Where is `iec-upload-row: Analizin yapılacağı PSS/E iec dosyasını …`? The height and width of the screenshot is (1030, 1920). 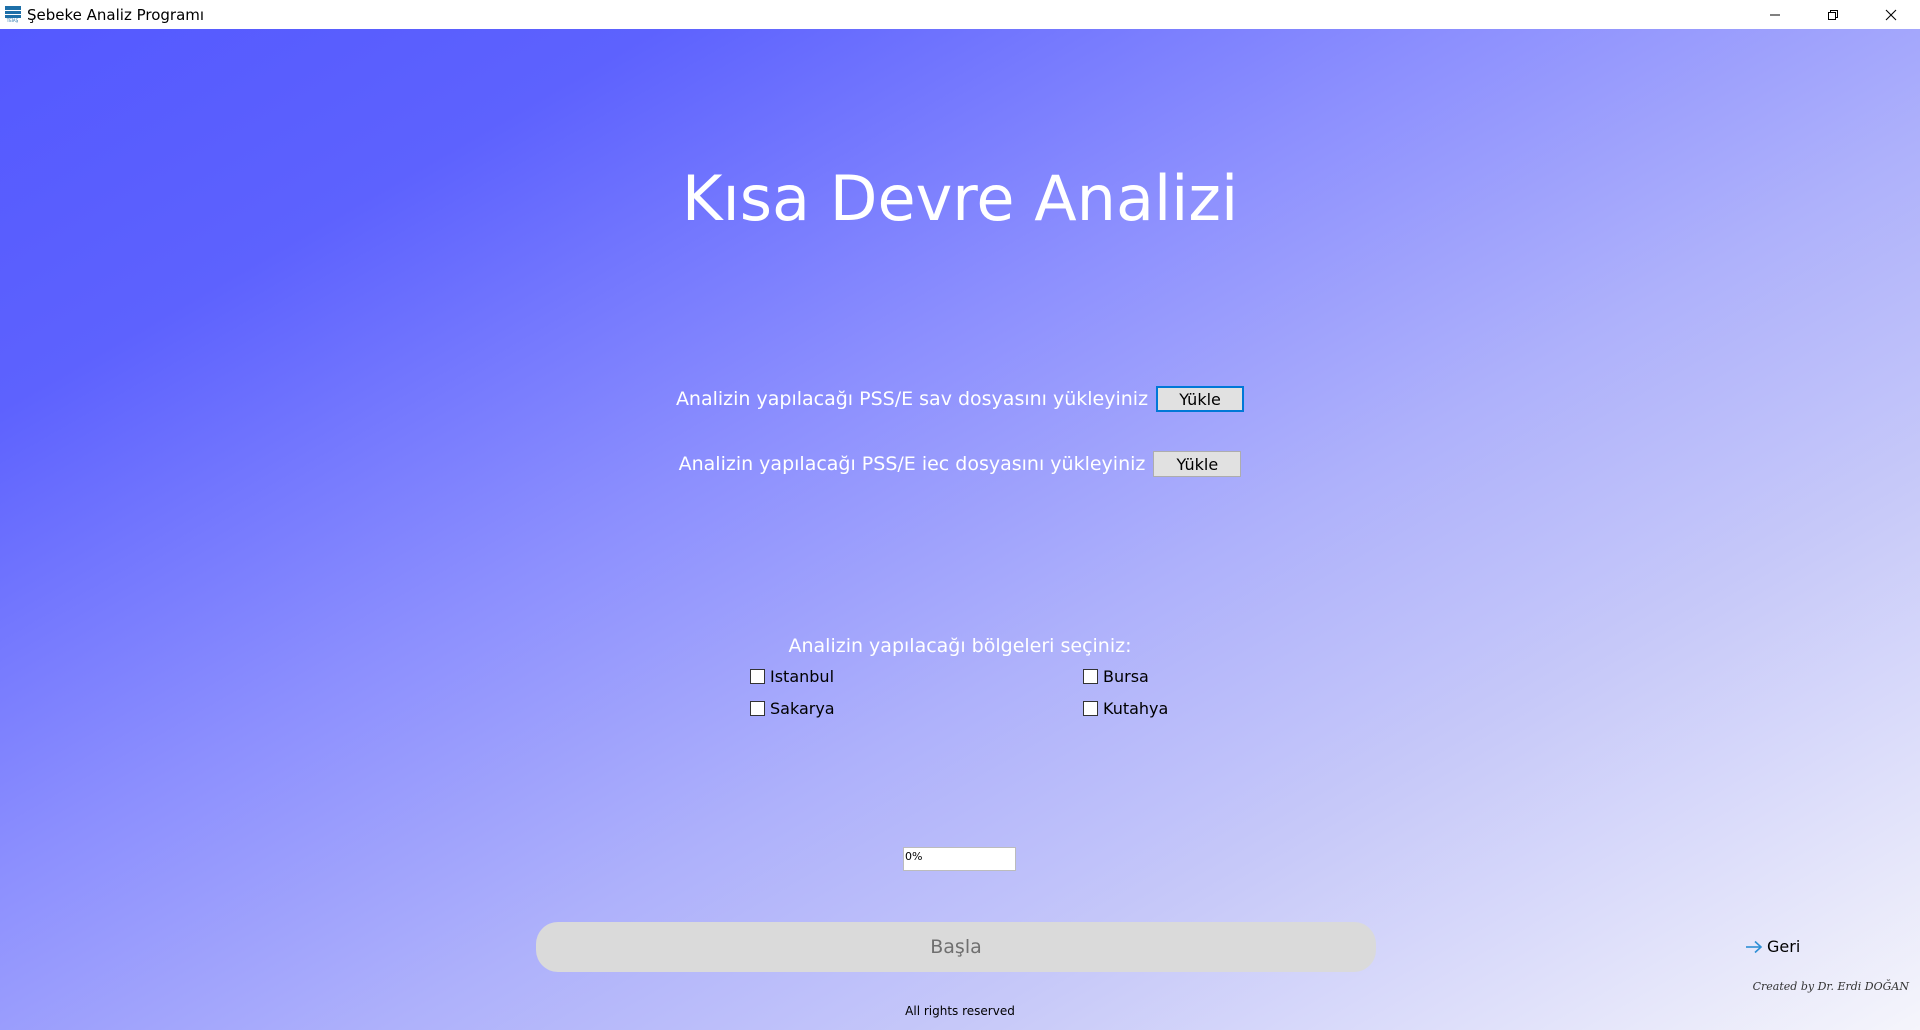
iec-upload-row: Analizin yapılacağı PSS/E iec dosyasını … is located at coordinates (960, 464).